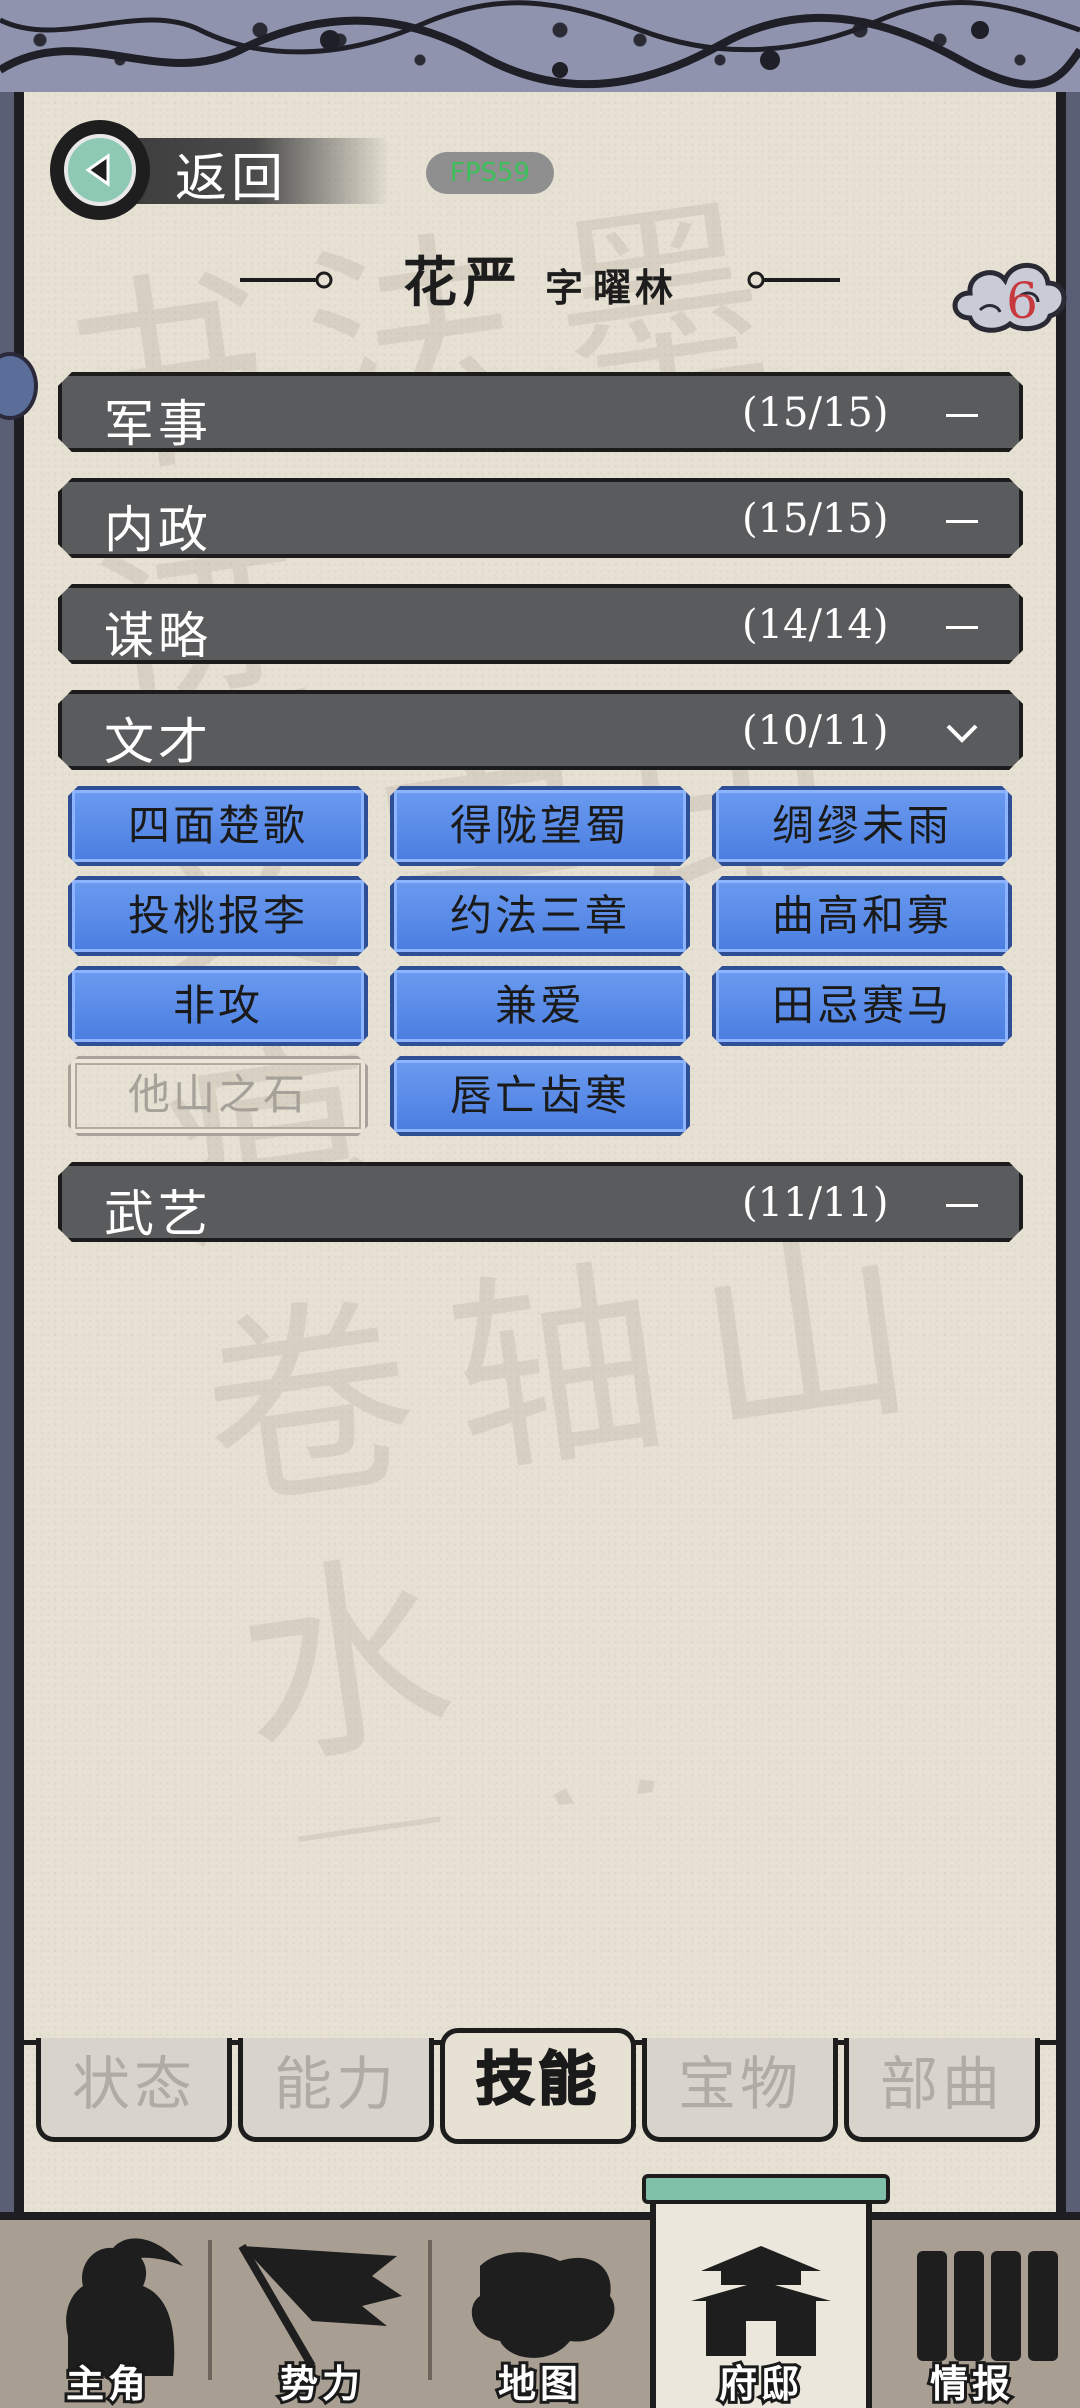 The height and width of the screenshot is (2408, 1080). Describe the element at coordinates (962, 732) in the screenshot. I see `chevron-down-icon` at that location.